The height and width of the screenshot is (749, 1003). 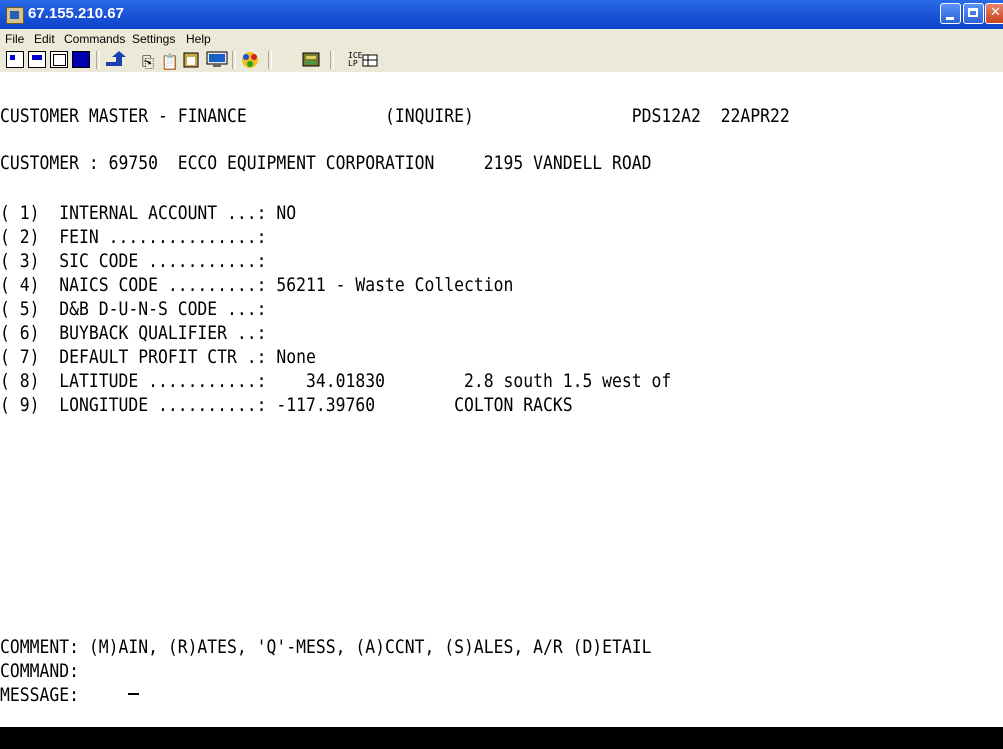 I want to click on window-title: 67.155.210.67, so click(x=76, y=13).